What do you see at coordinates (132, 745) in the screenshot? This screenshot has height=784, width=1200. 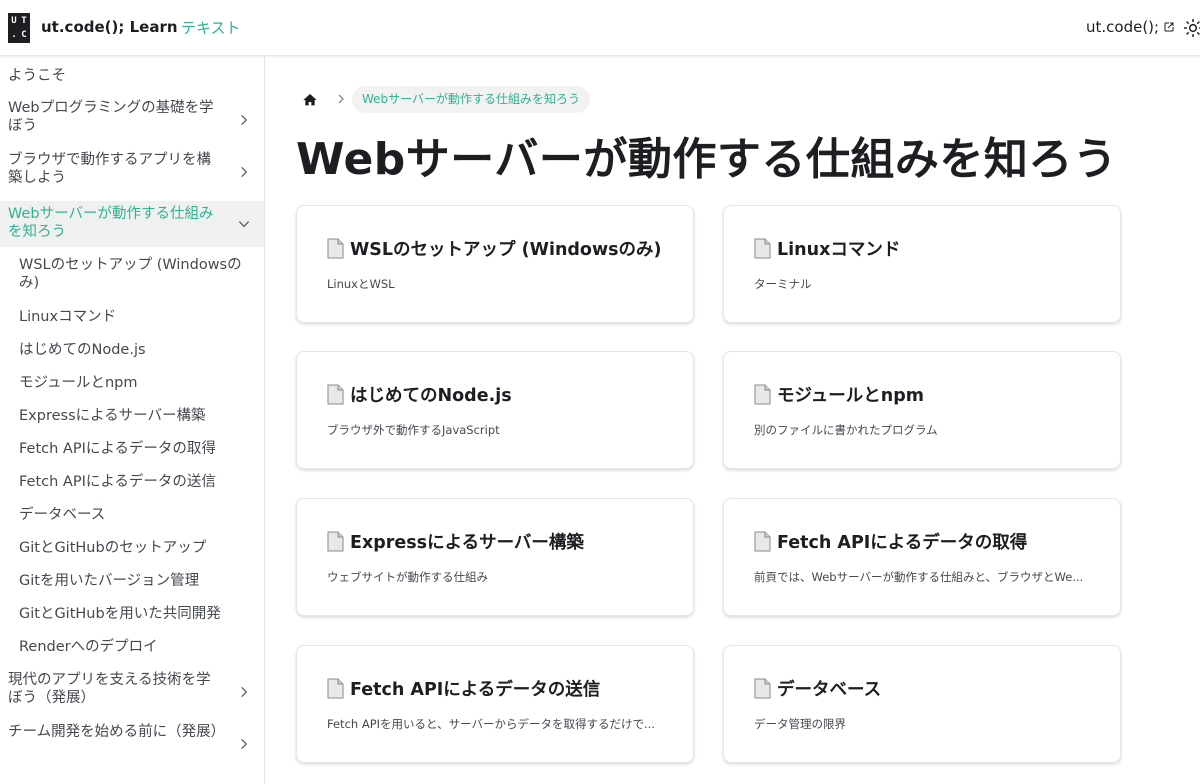 I see `sidebar-item-team-dev: チーム開発を始める前に（発展）` at bounding box center [132, 745].